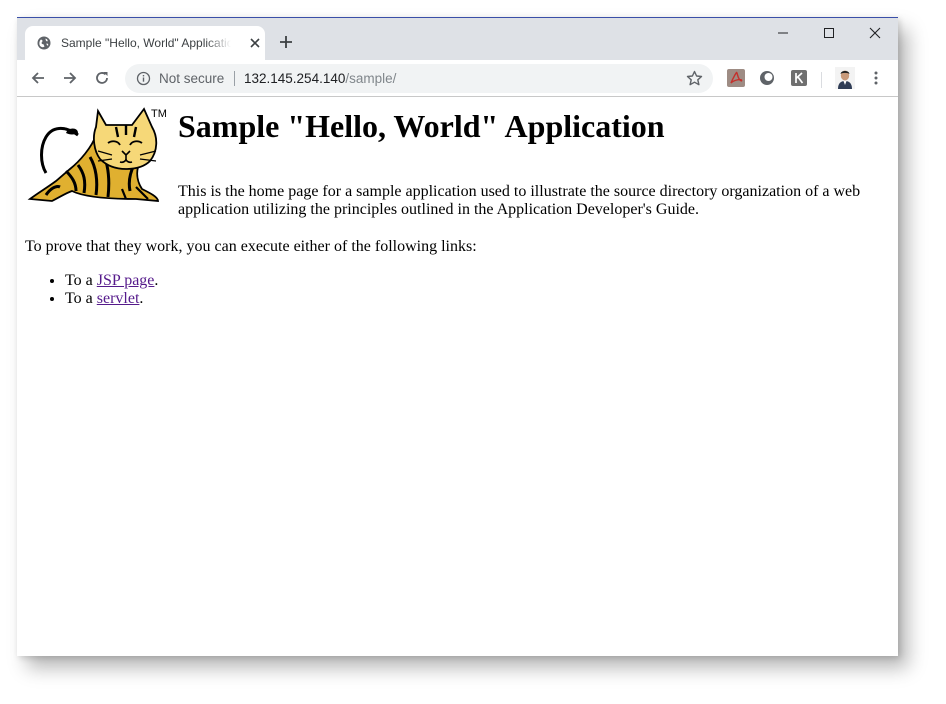 This screenshot has height=704, width=946. I want to click on list-item-jsp: To a JSP page., so click(111, 281).